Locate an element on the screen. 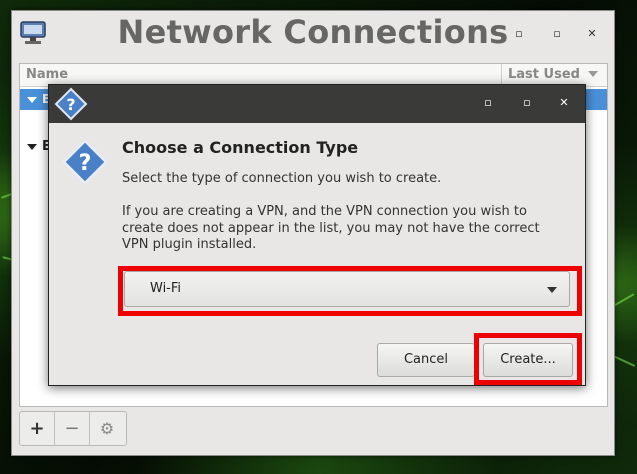  add-connection-button: + is located at coordinates (37, 428).